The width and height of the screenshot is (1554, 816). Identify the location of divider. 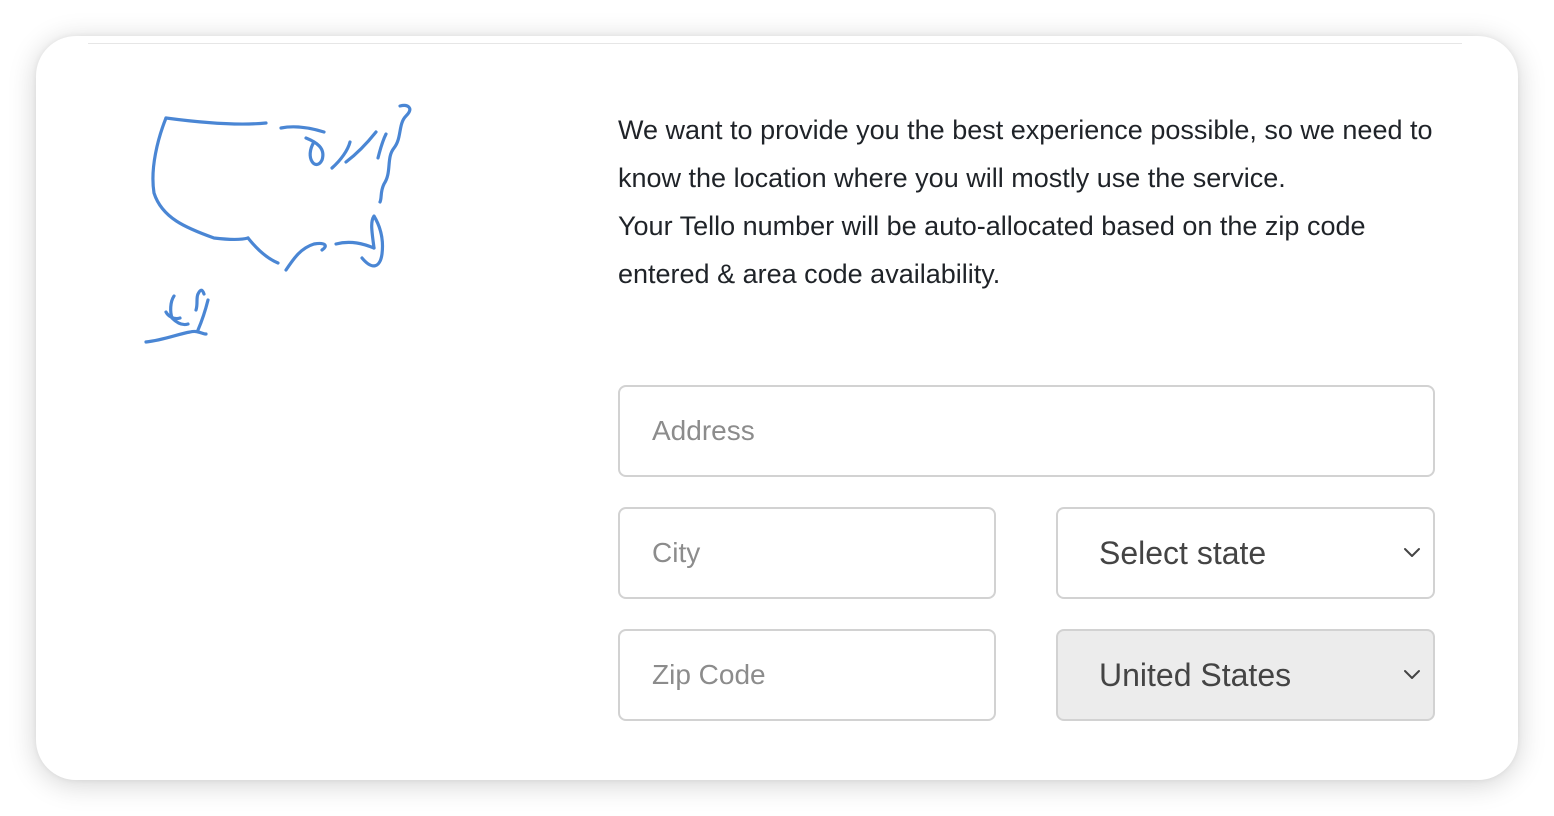
(775, 43).